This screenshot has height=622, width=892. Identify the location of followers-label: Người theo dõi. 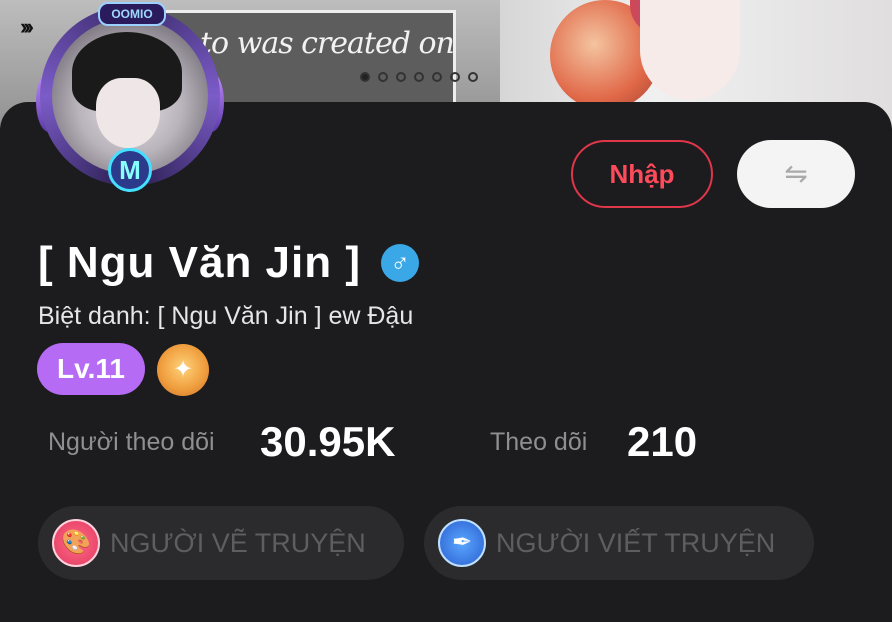
(131, 442).